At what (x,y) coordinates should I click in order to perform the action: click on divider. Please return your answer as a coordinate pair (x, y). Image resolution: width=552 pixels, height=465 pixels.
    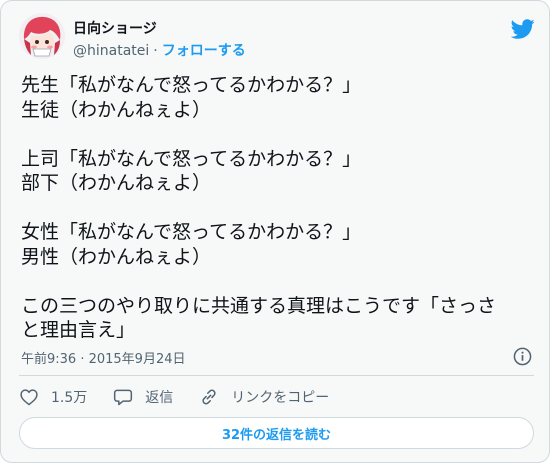
    Looking at the image, I should click on (276, 375).